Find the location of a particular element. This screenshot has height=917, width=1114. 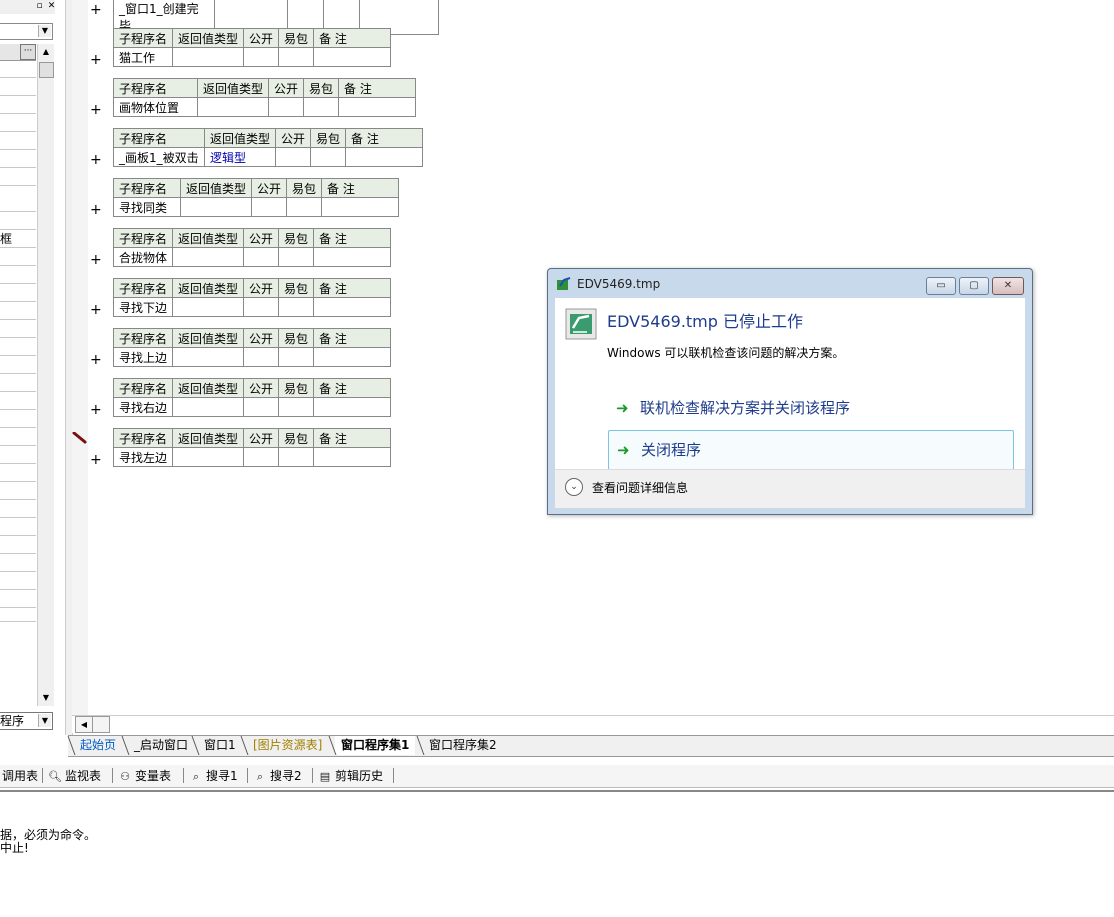

clip-history-button: ▤ 剪辑历史 is located at coordinates (350, 776).